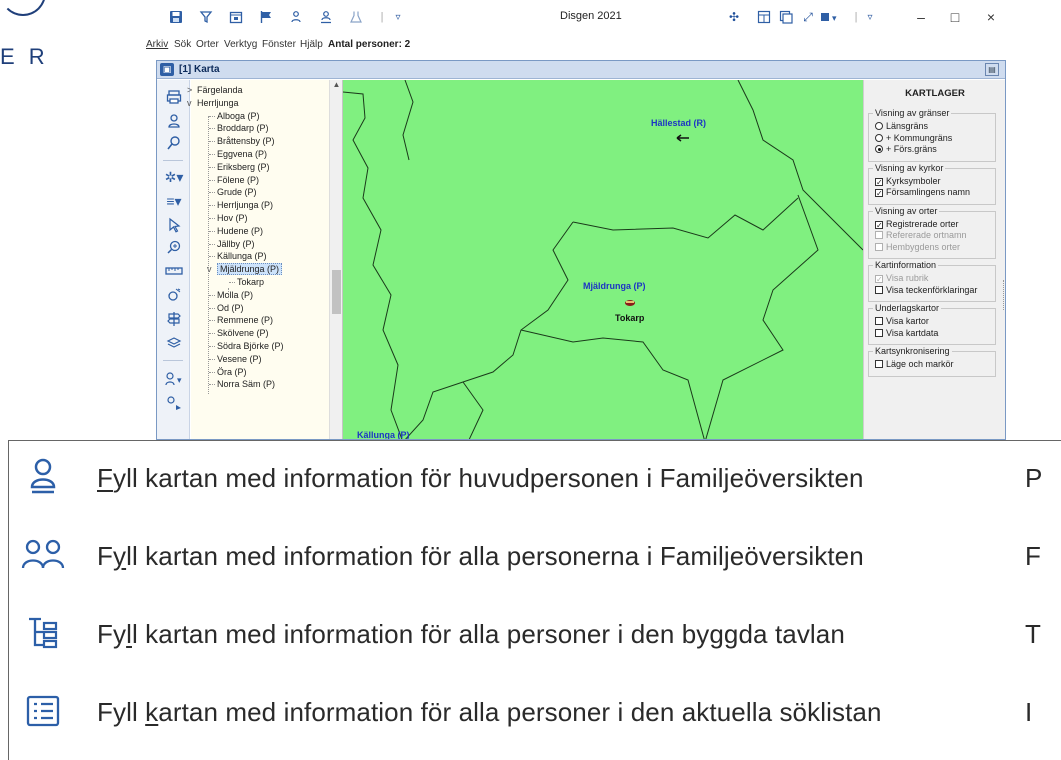 Image resolution: width=1061 pixels, height=760 pixels. Describe the element at coordinates (383, 434) in the screenshot. I see `map-label-kallunga: Källunga (P)` at that location.